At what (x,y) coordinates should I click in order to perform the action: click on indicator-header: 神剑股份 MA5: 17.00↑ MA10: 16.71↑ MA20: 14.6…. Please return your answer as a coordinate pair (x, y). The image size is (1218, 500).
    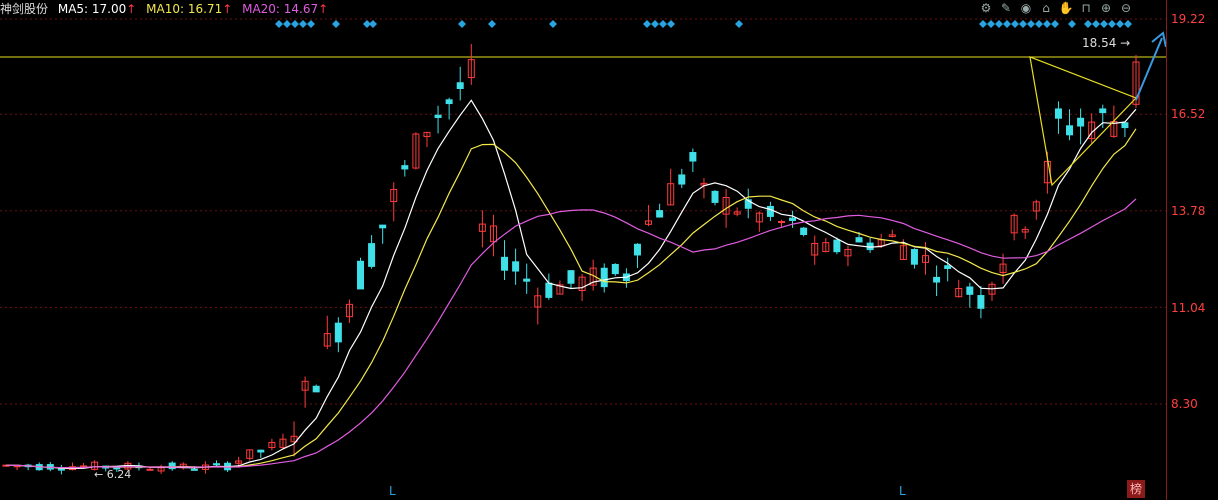
    Looking at the image, I should click on (490, 9).